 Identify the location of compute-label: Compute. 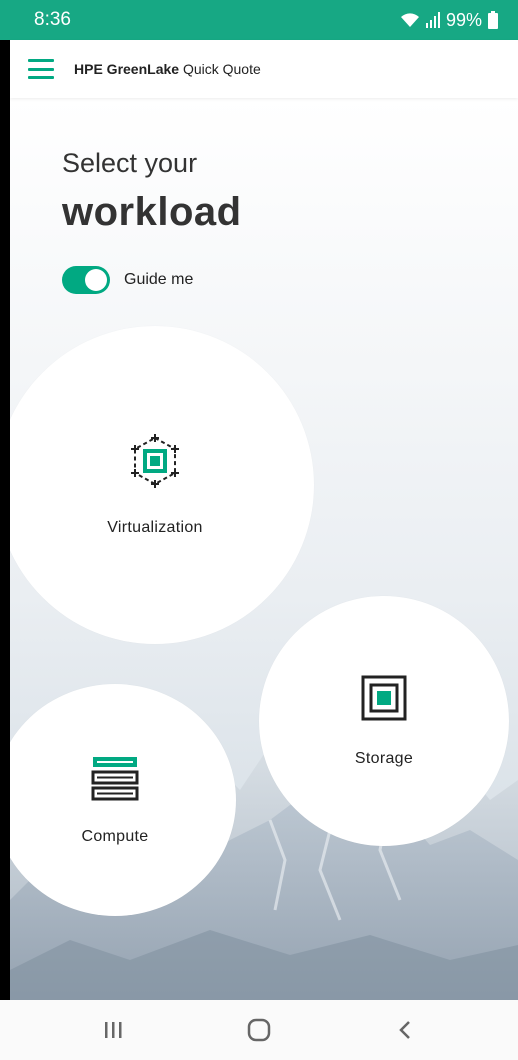
(115, 836).